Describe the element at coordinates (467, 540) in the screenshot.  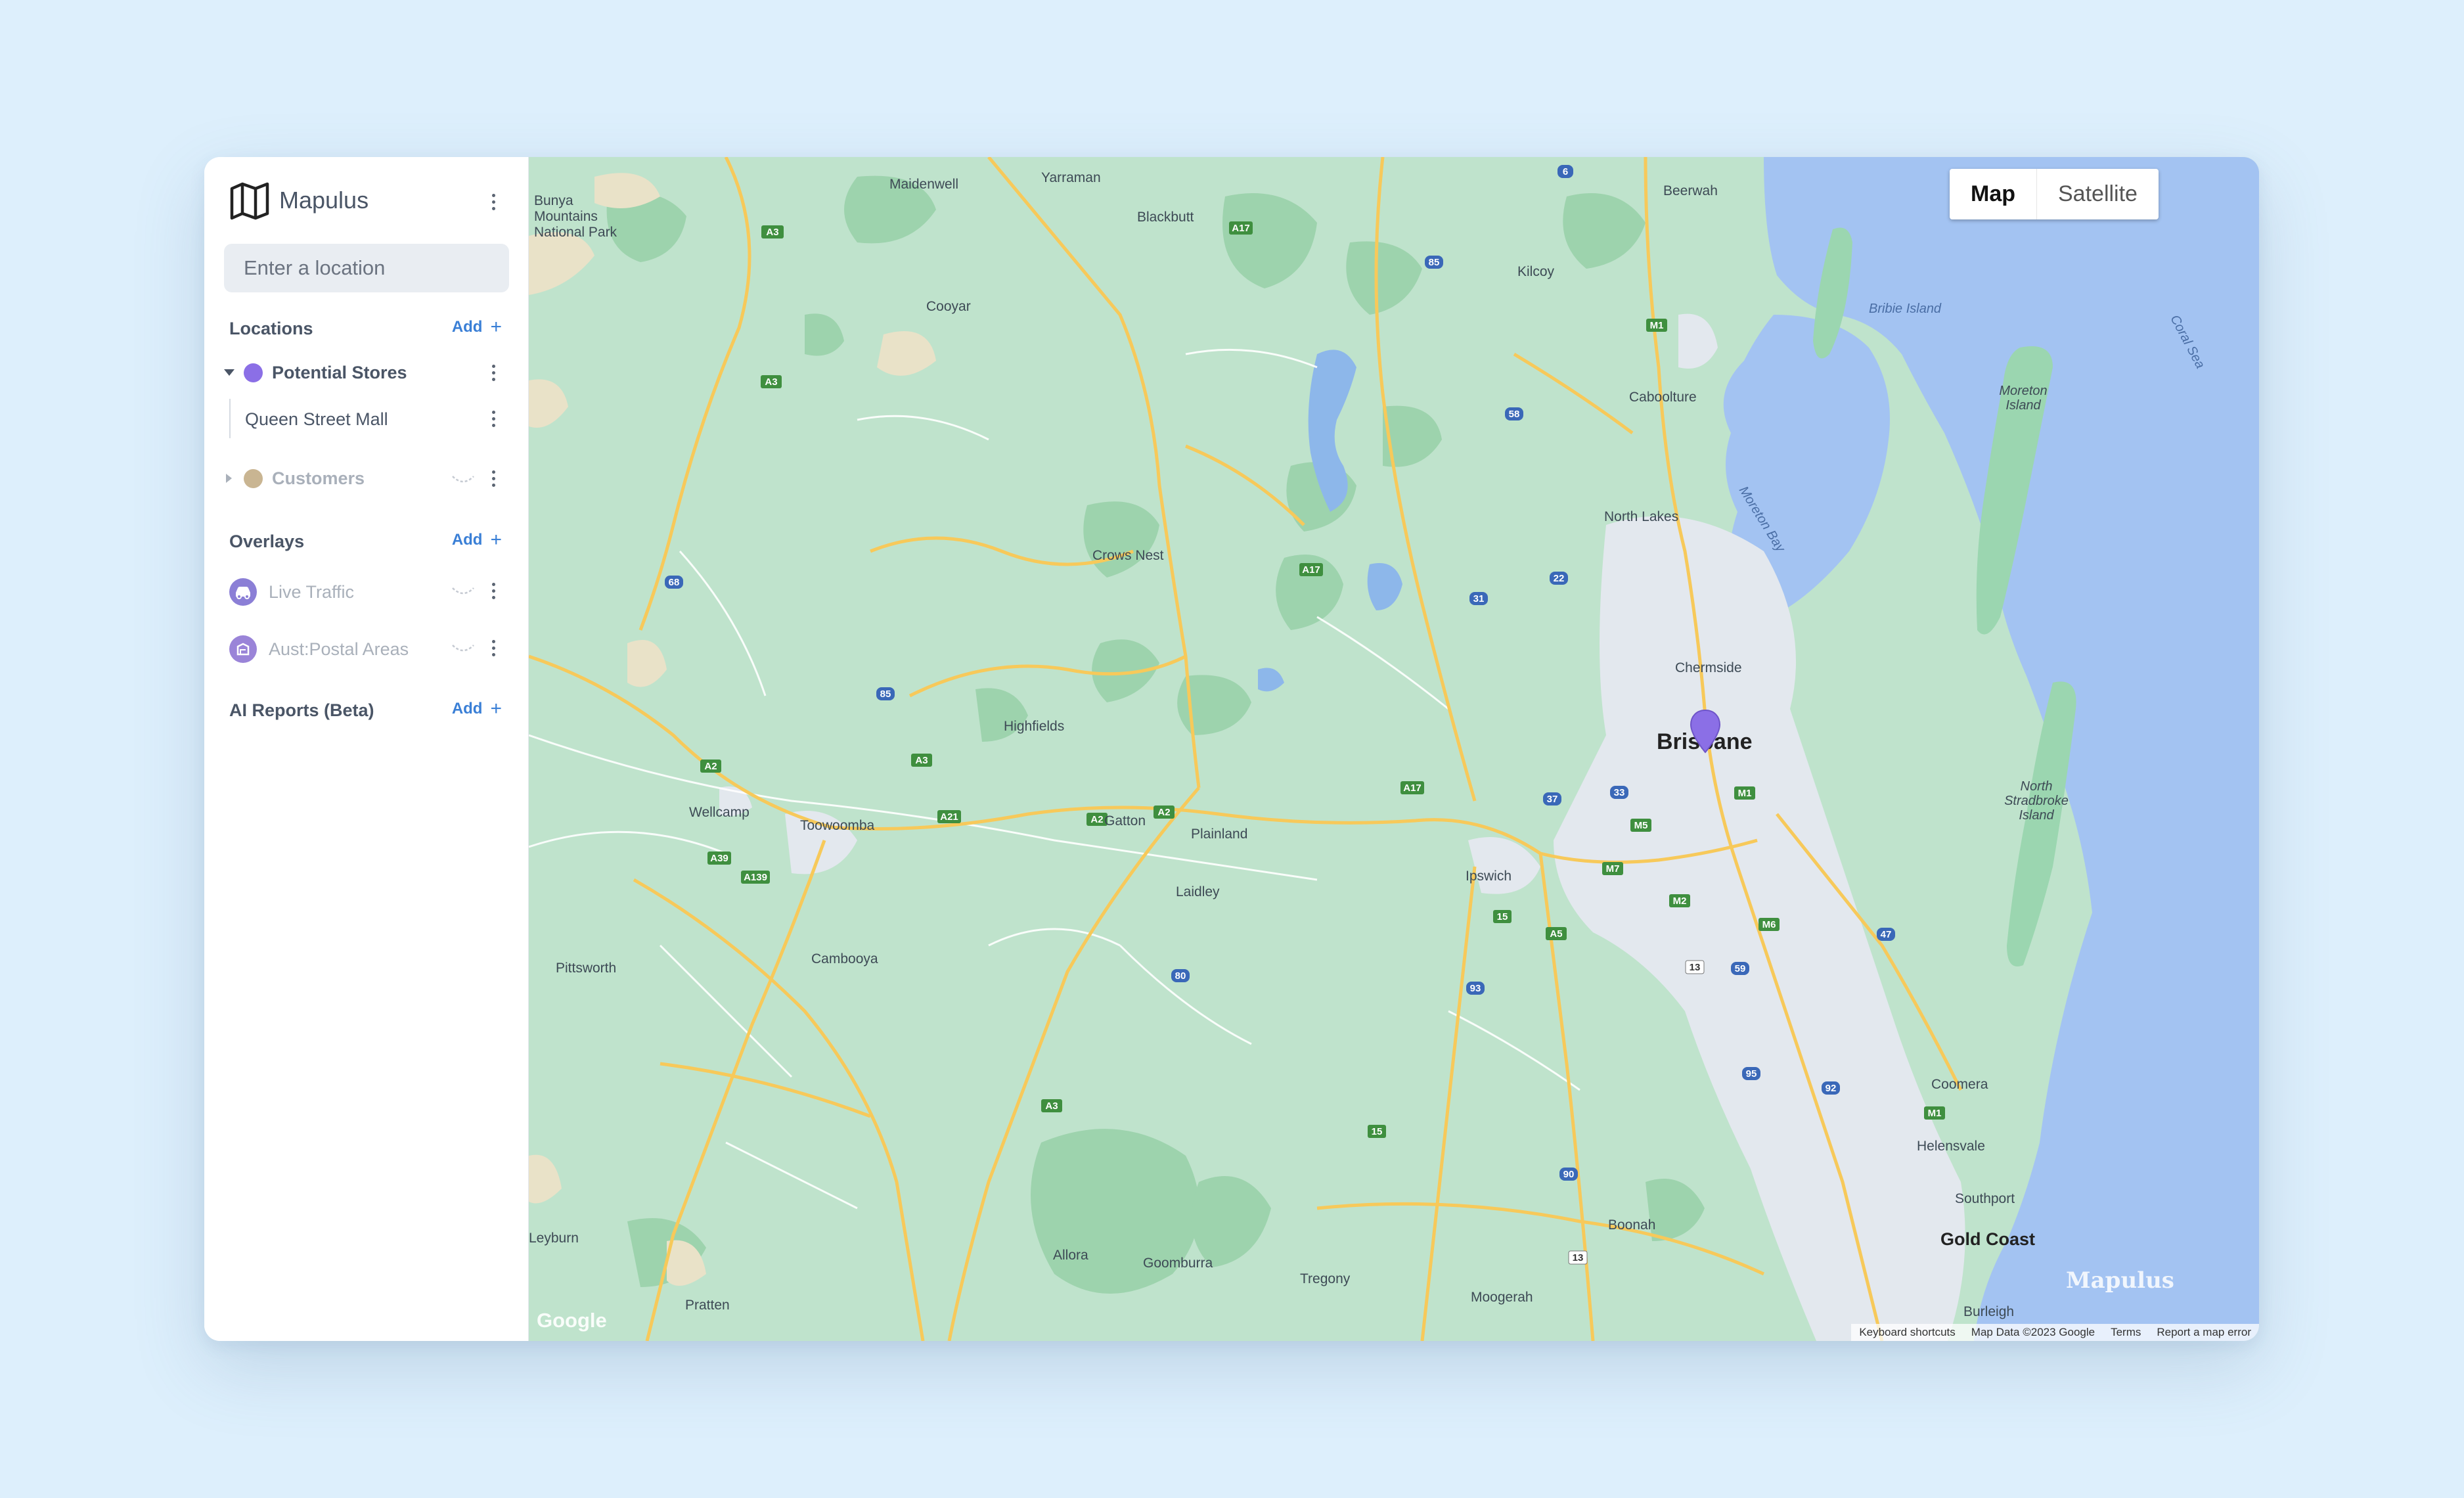
I see `add-overlay-label: Add` at that location.